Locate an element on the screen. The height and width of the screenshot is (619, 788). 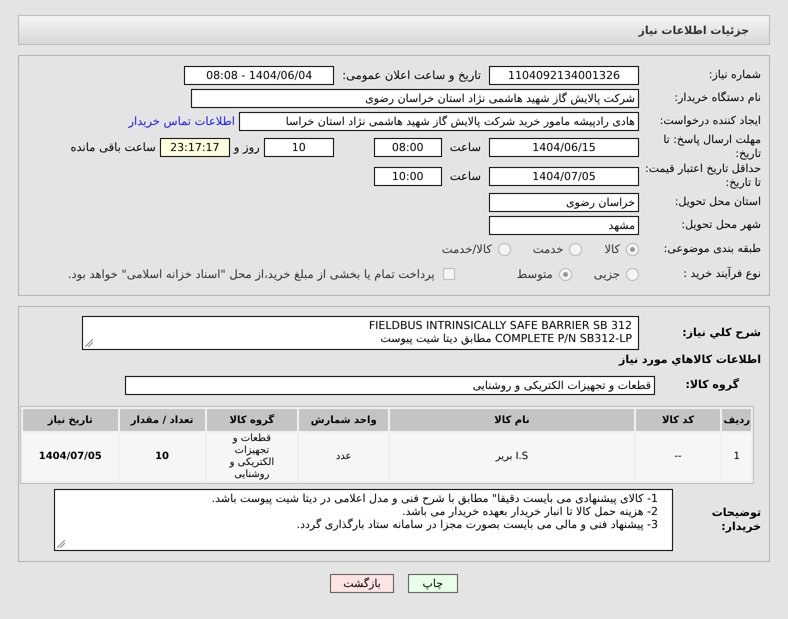
remaining-time-field: 23:17:17 is located at coordinates (195, 147).